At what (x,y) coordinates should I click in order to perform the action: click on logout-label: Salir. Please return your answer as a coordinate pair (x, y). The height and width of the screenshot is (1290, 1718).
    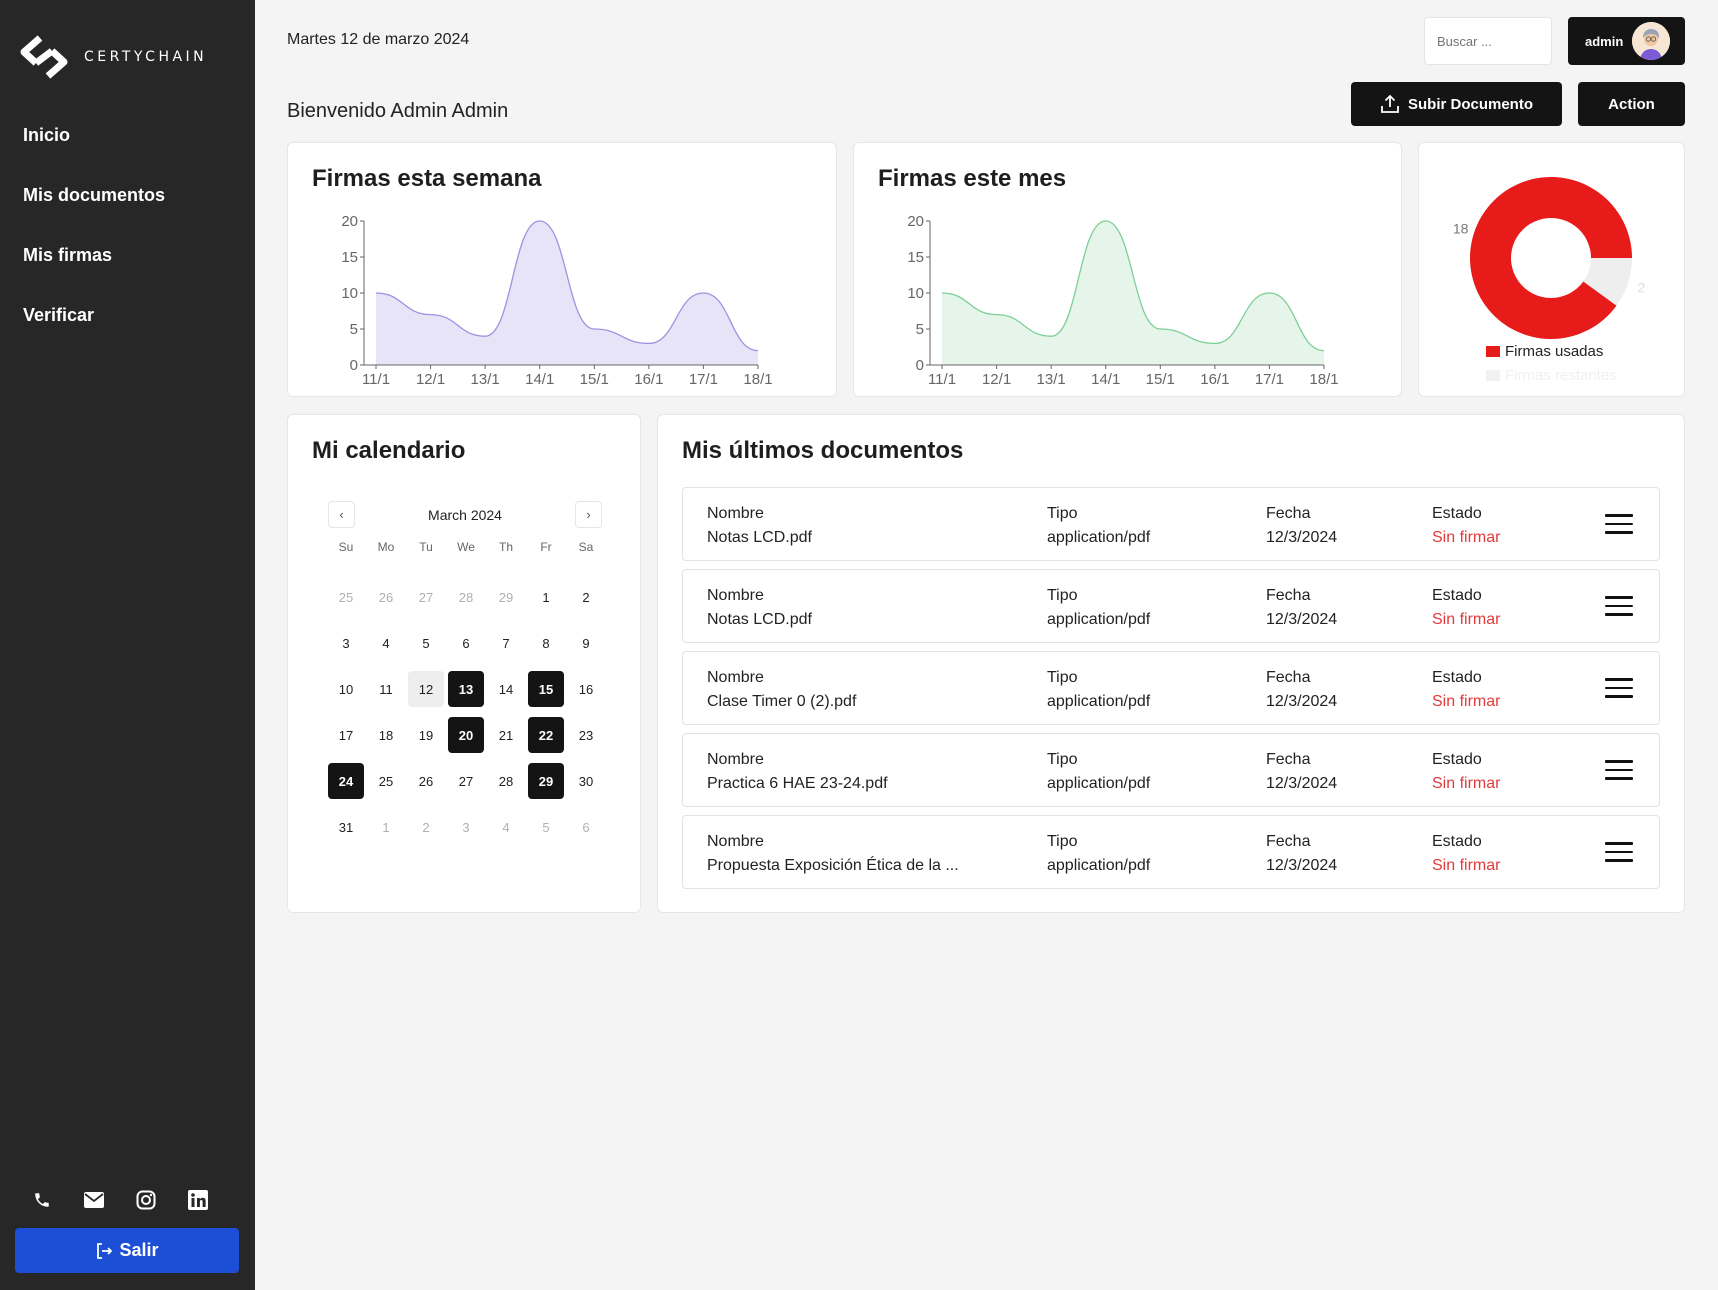
    Looking at the image, I should click on (139, 1250).